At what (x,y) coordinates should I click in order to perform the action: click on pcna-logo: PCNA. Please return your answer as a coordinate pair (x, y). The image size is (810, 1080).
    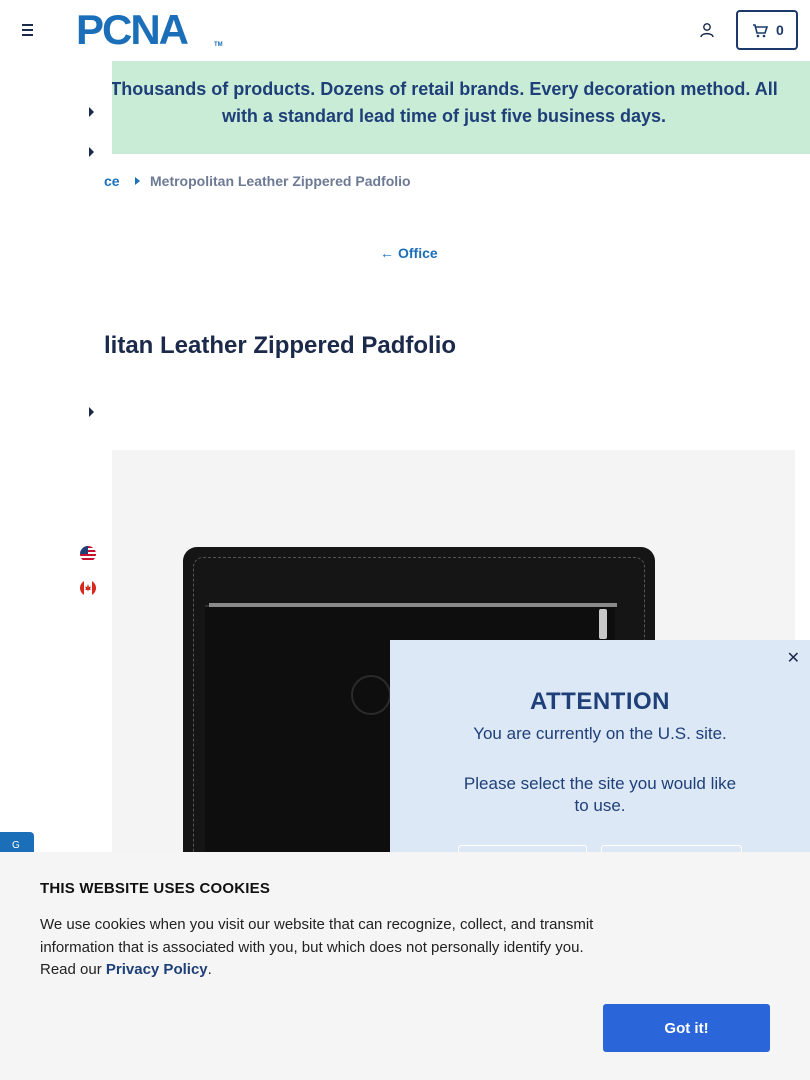
    Looking at the image, I should click on (132, 30).